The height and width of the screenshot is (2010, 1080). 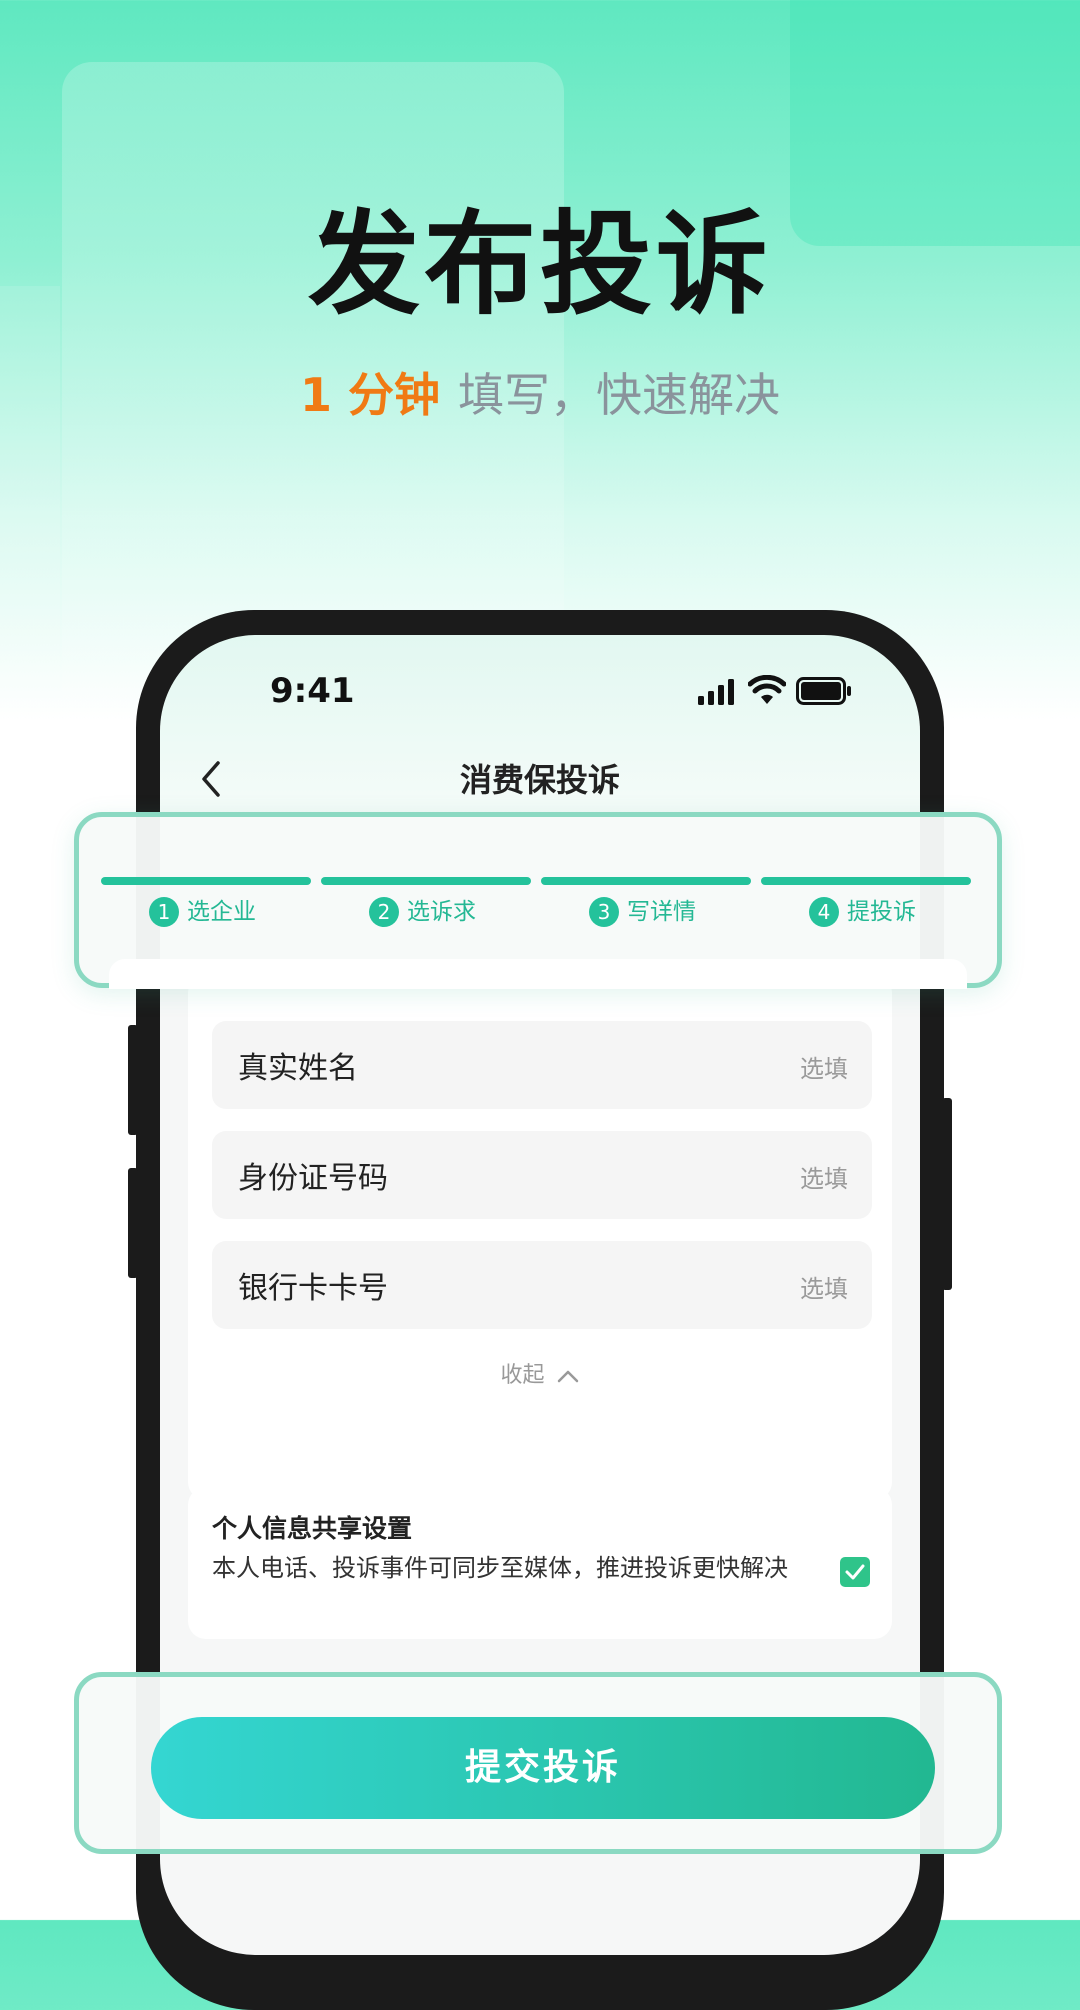 I want to click on nav-title: 消费保投诉, so click(x=539, y=780).